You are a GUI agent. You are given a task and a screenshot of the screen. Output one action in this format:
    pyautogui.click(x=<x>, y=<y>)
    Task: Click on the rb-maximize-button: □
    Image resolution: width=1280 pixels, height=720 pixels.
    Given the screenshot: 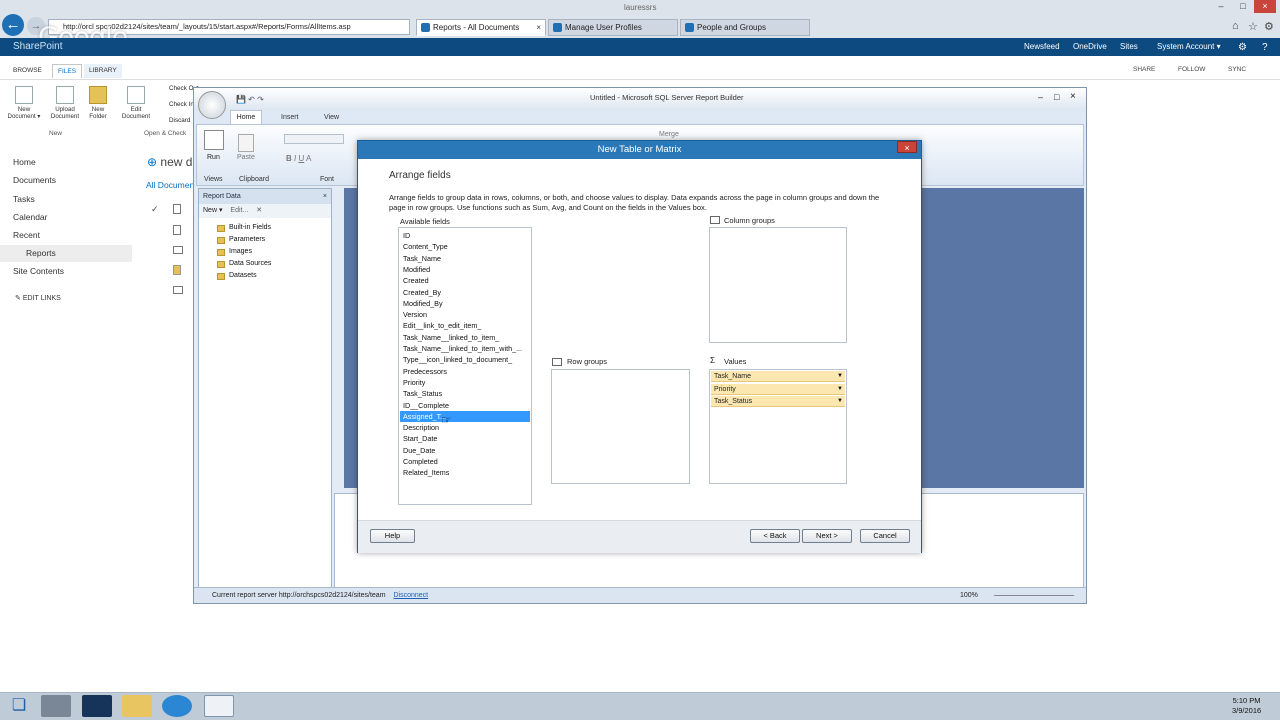 What is the action you would take?
    pyautogui.click(x=1056, y=97)
    